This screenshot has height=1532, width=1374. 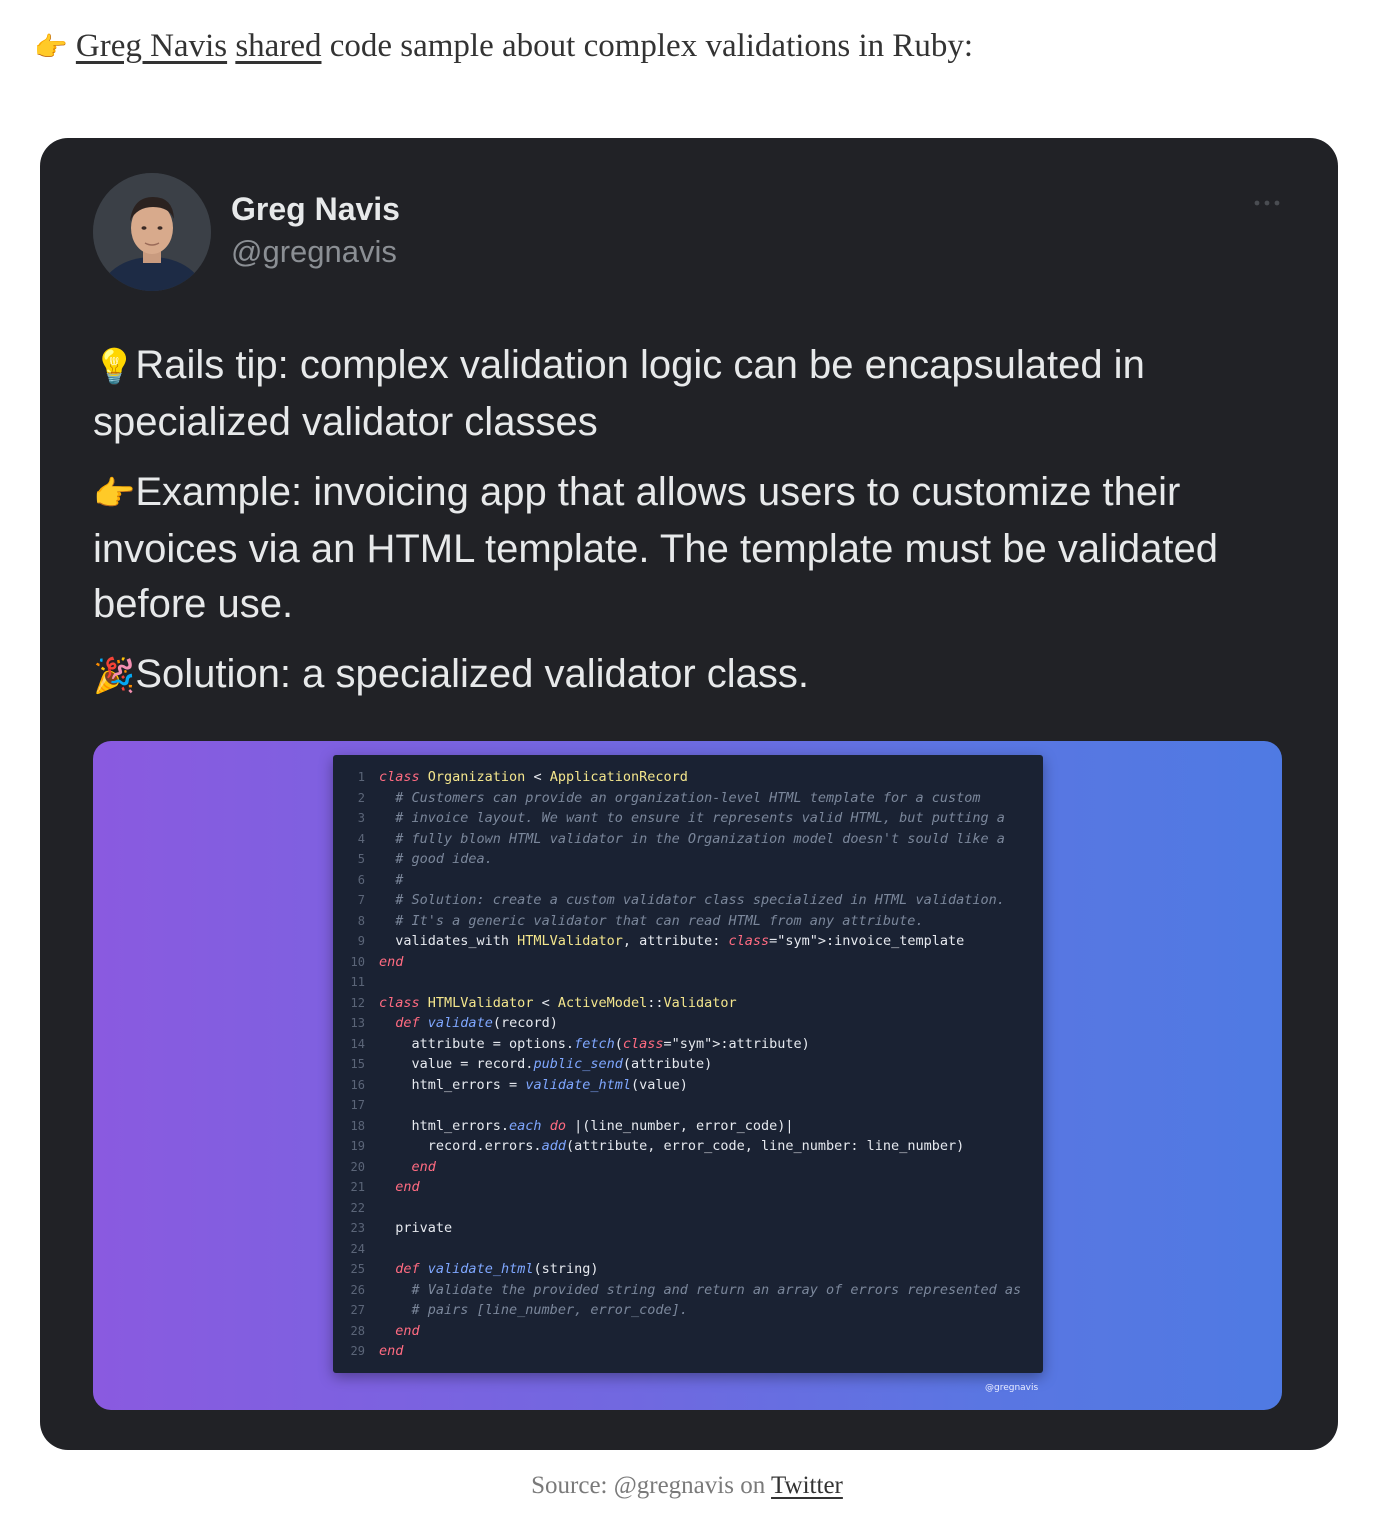 What do you see at coordinates (444, 859) in the screenshot?
I see `code-text: # good idea.` at bounding box center [444, 859].